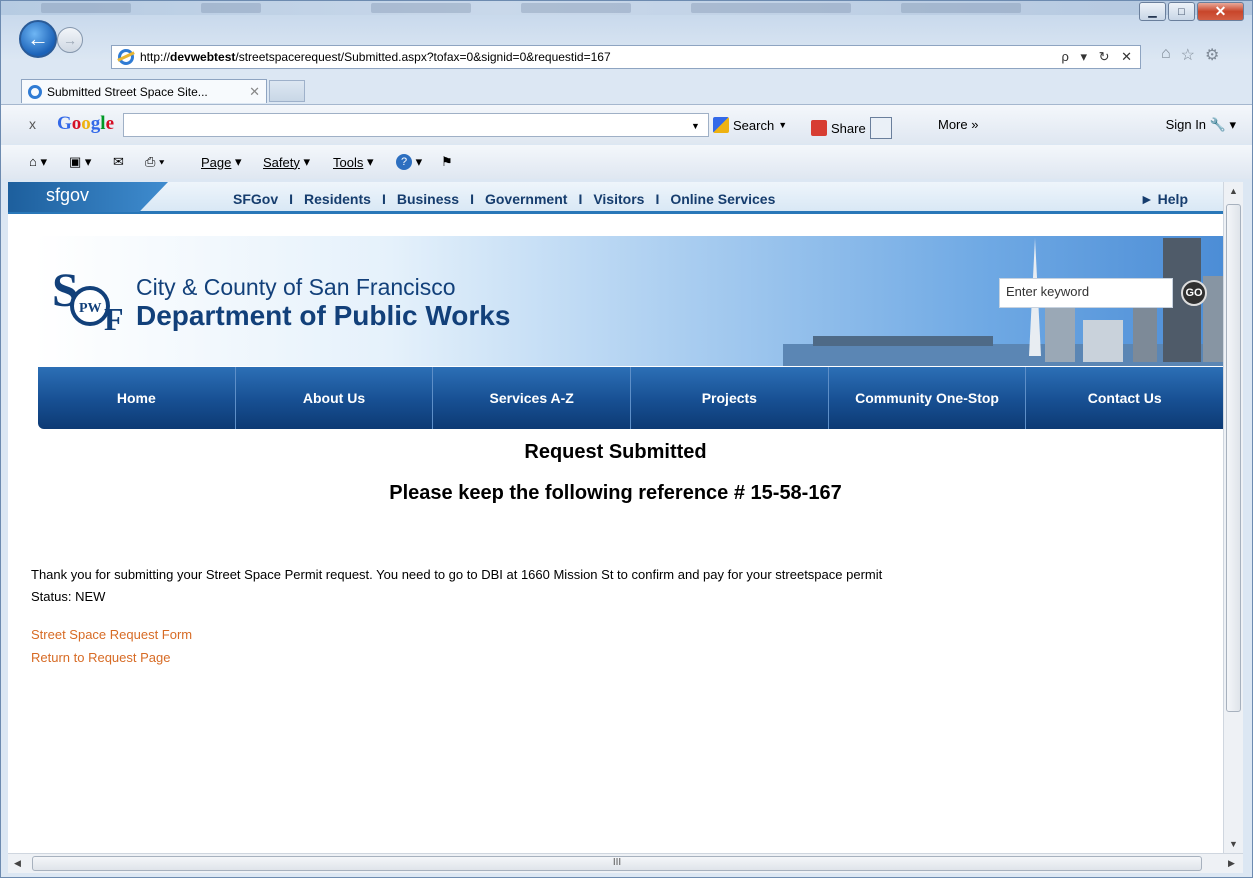  I want to click on search-icon, so click(721, 125).